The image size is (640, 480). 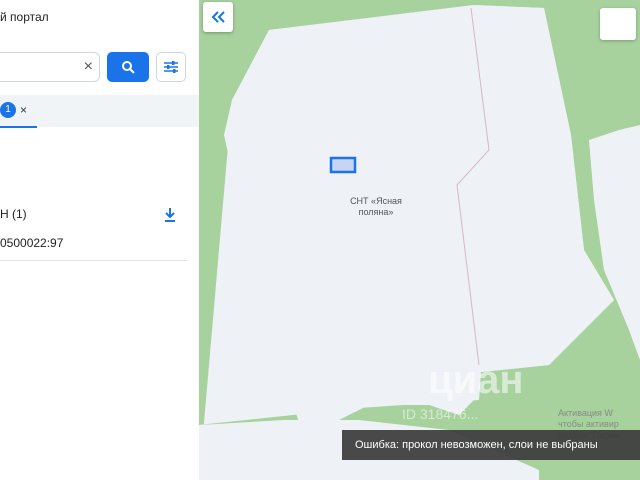 What do you see at coordinates (170, 215) in the screenshot?
I see `download-icon` at bounding box center [170, 215].